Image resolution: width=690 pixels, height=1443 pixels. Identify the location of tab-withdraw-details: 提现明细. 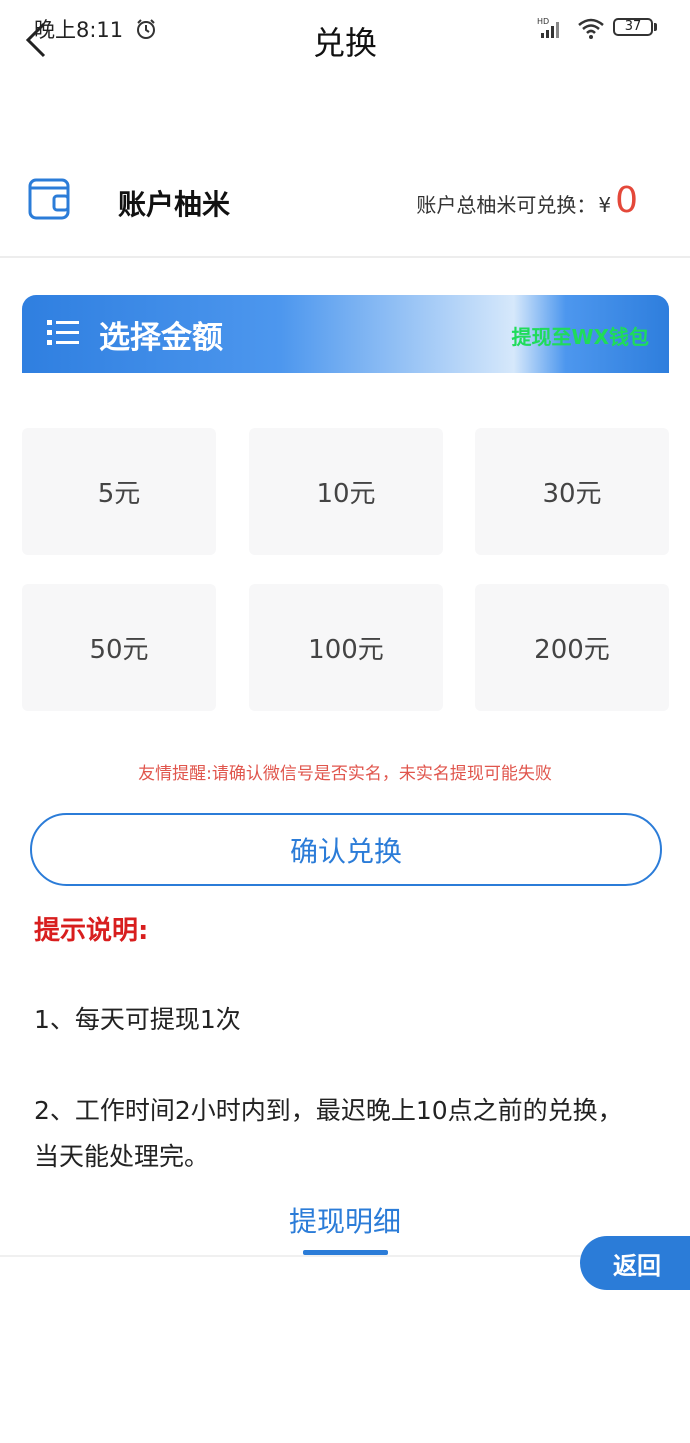
(345, 1220).